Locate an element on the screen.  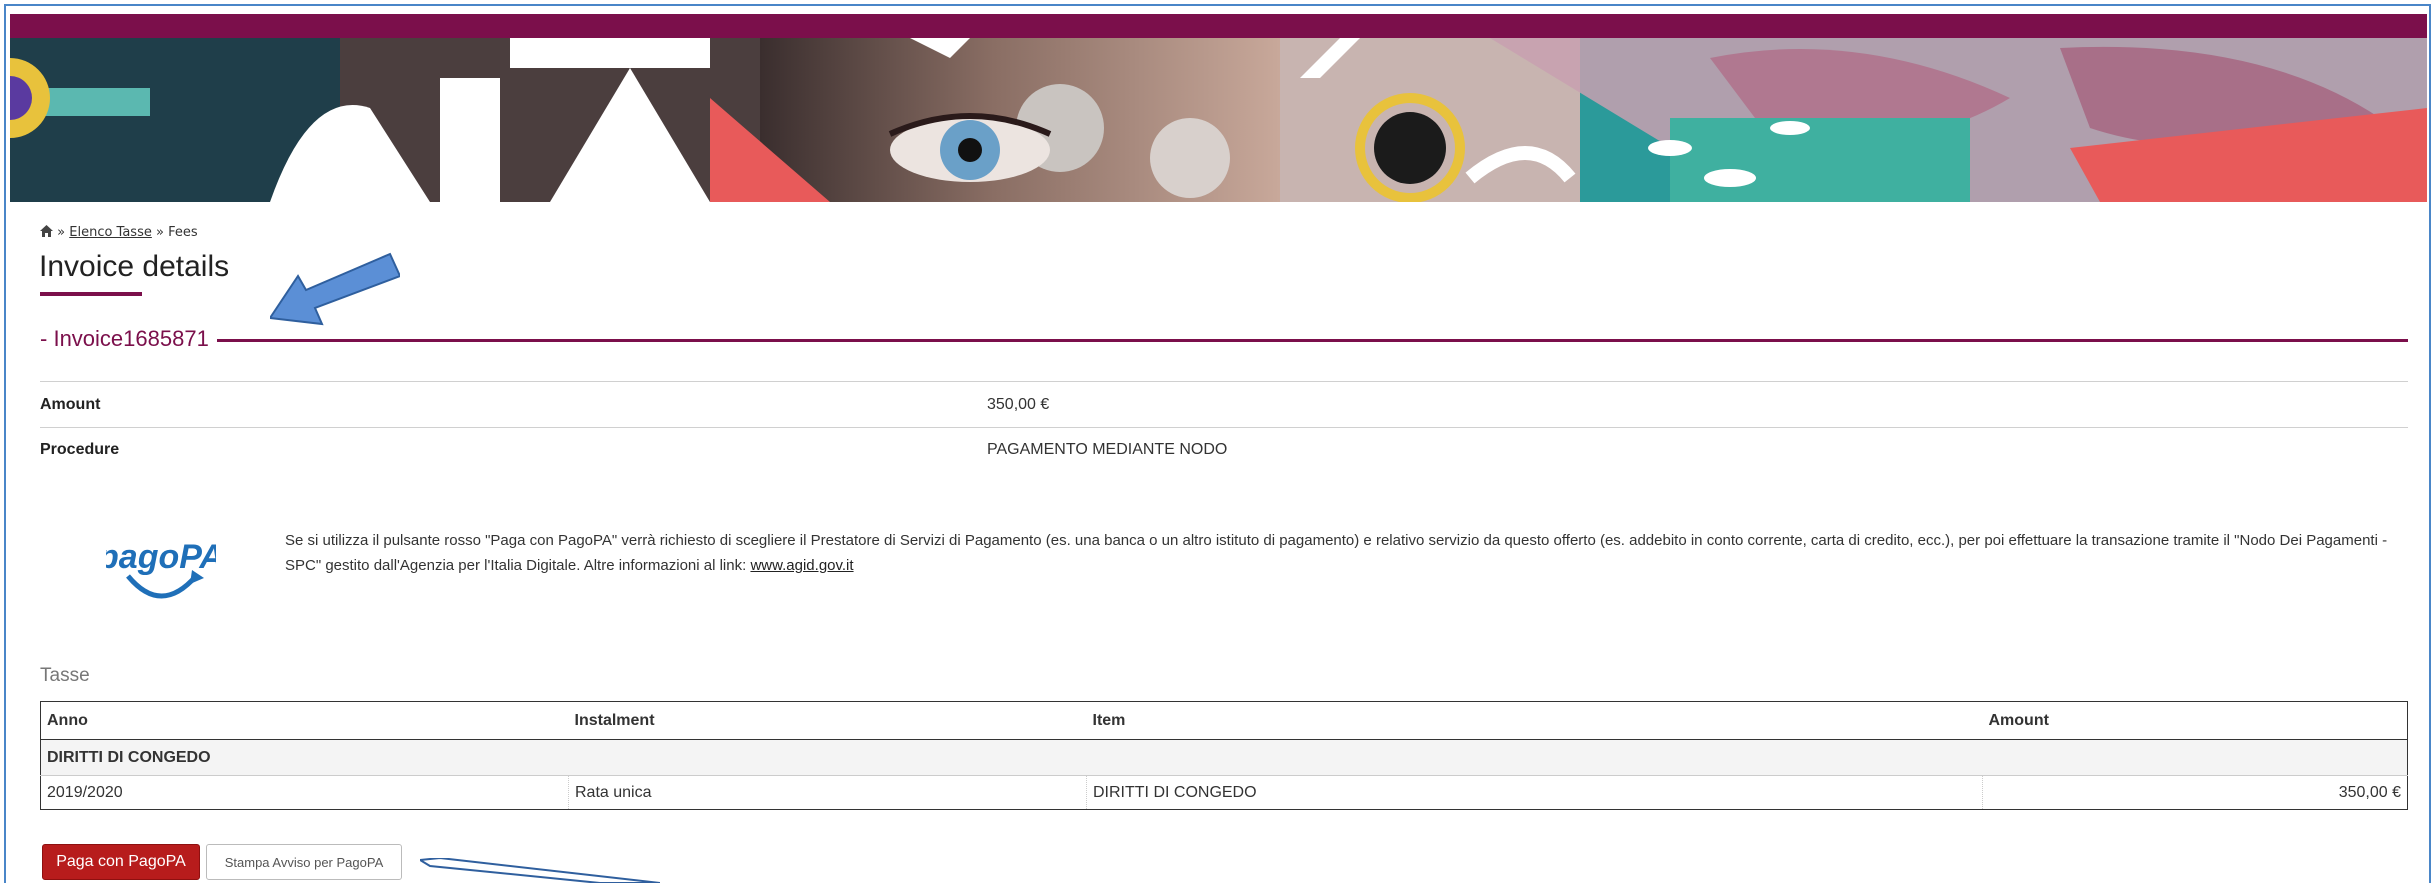
page-title: Invoice details is located at coordinates (134, 266).